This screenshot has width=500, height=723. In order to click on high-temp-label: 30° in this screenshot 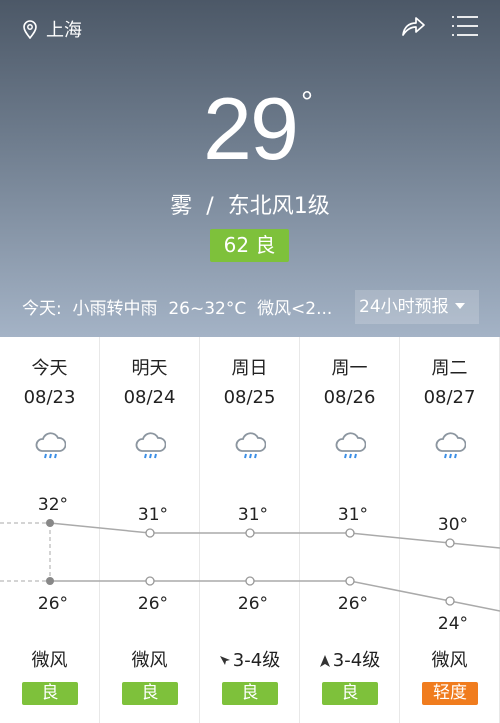, I will do `click(453, 525)`.